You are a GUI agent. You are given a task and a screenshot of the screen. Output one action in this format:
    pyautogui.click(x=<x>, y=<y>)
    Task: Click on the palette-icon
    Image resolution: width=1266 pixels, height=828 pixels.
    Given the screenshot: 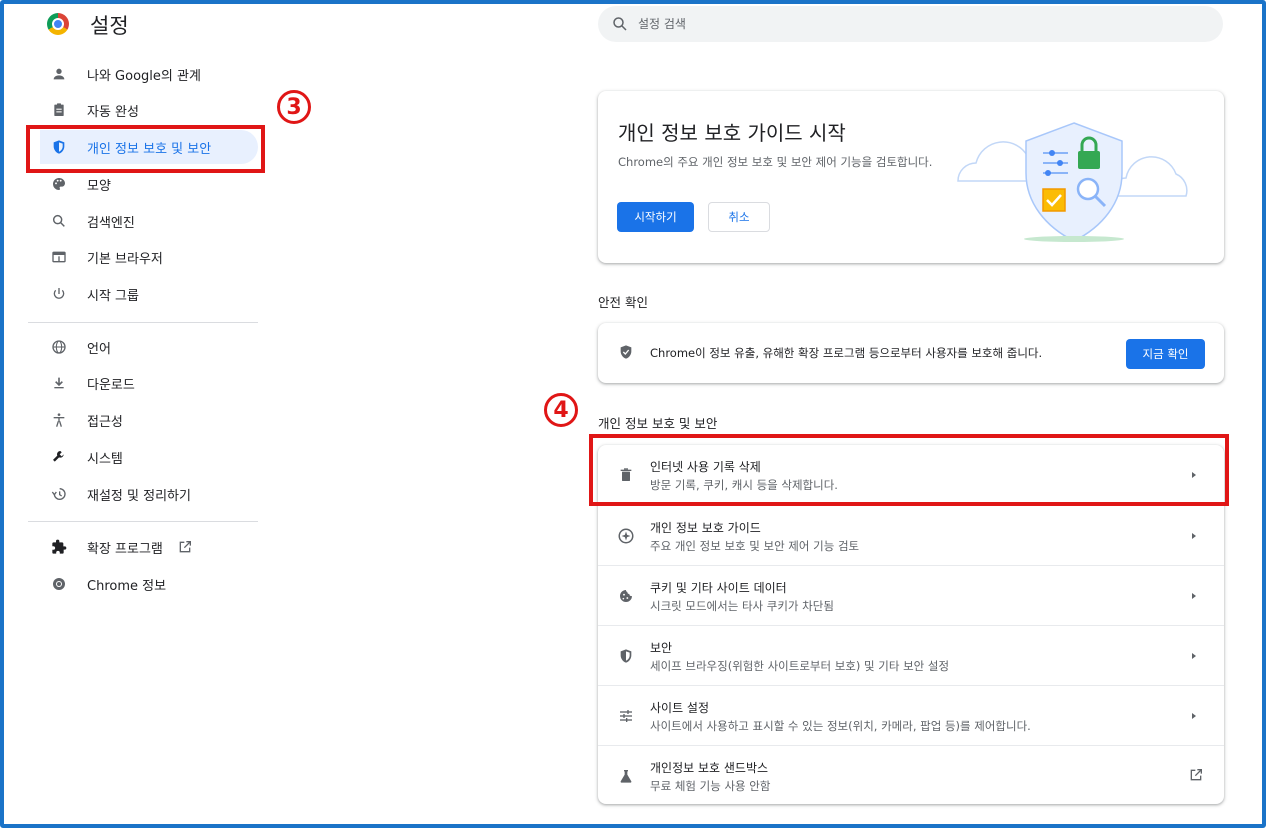 What is the action you would take?
    pyautogui.click(x=59, y=184)
    